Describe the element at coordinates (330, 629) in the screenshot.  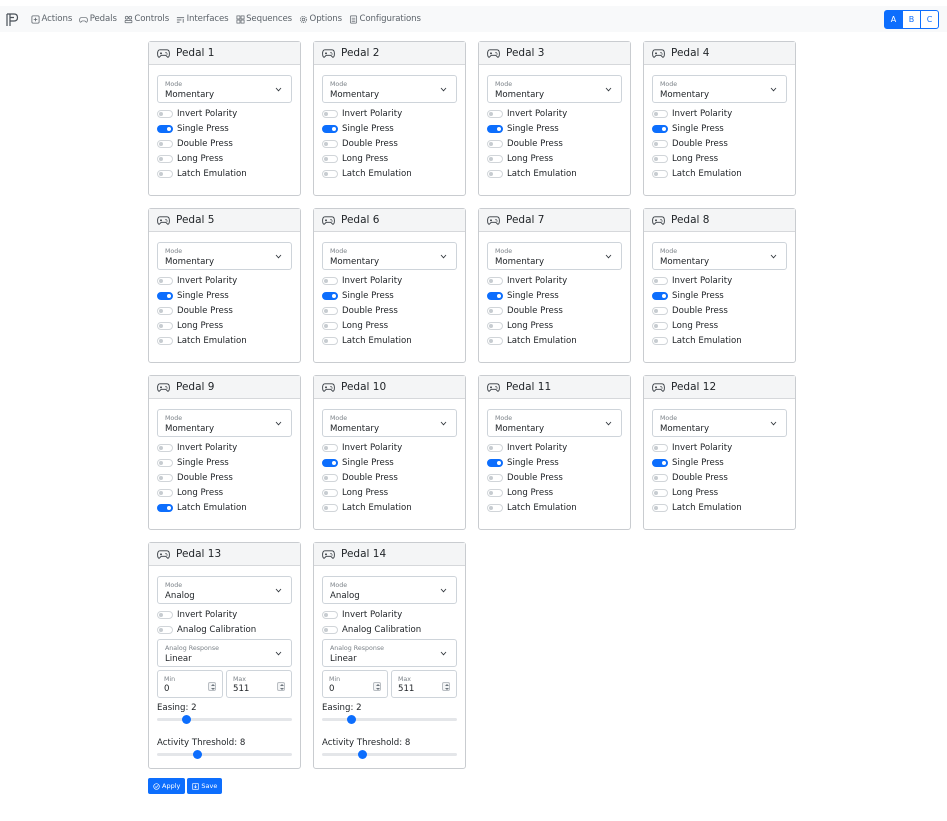
I see `analog-calibration-toggle` at that location.